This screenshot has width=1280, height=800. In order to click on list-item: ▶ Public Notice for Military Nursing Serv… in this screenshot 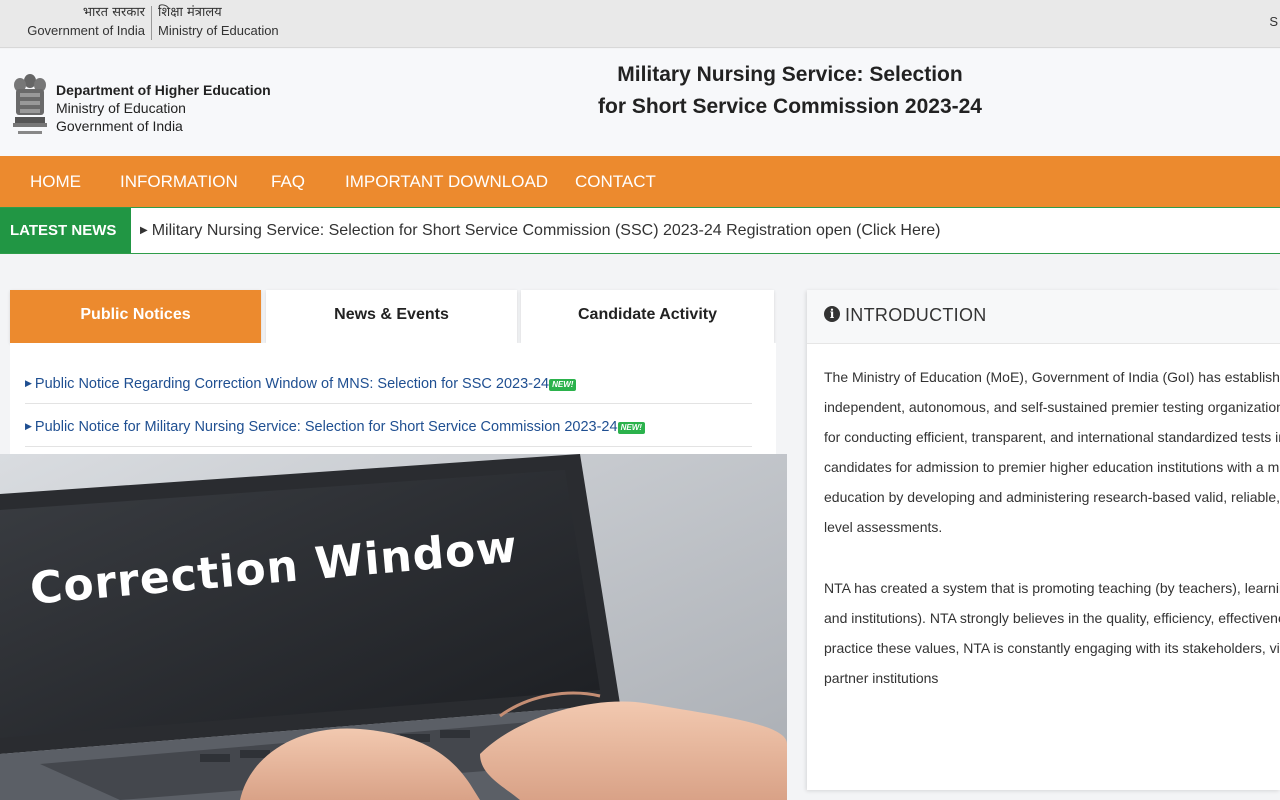, I will do `click(388, 426)`.